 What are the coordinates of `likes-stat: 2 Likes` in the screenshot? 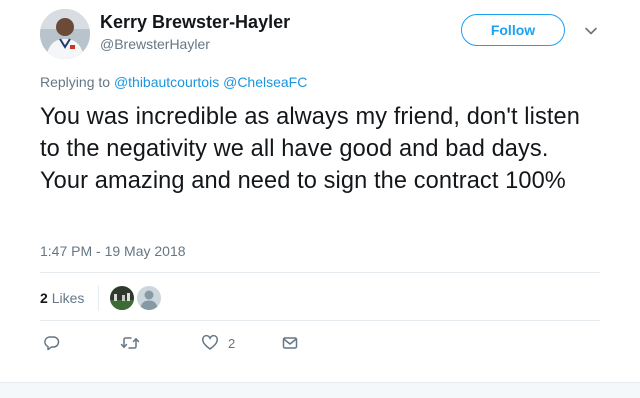 It's located at (62, 298).